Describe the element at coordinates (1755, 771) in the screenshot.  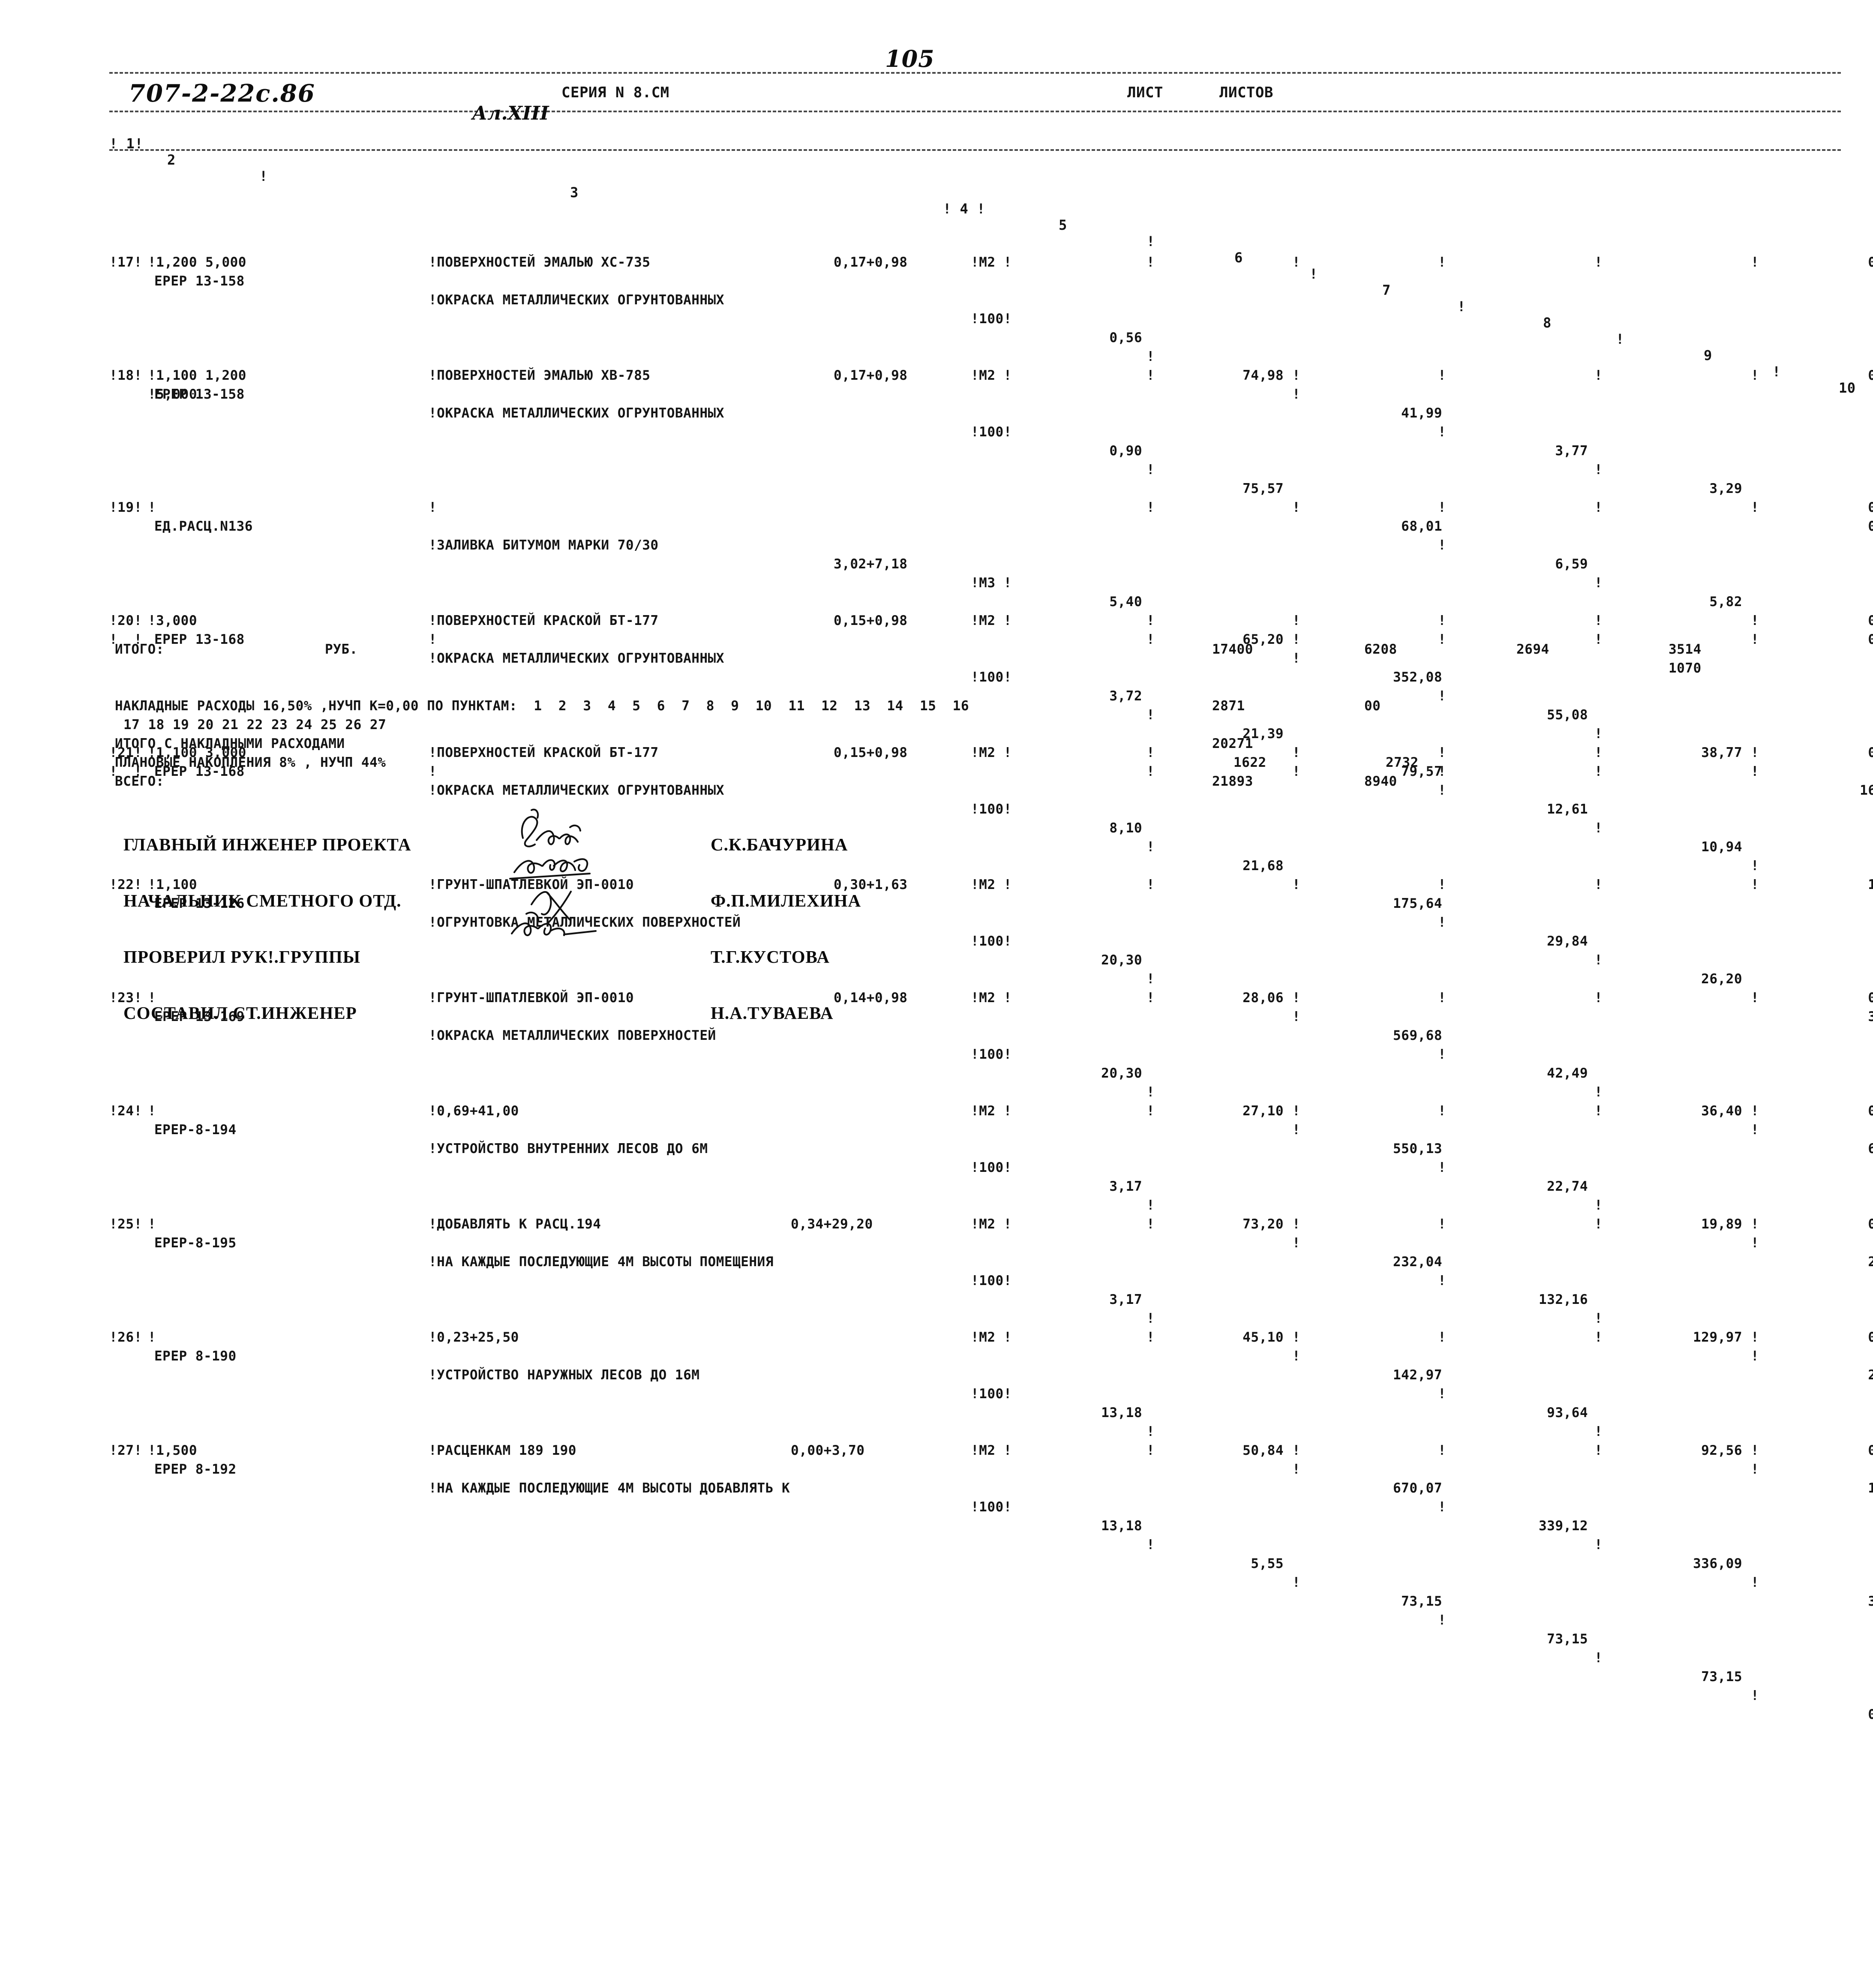
I see `row-bar-9c: !` at that location.